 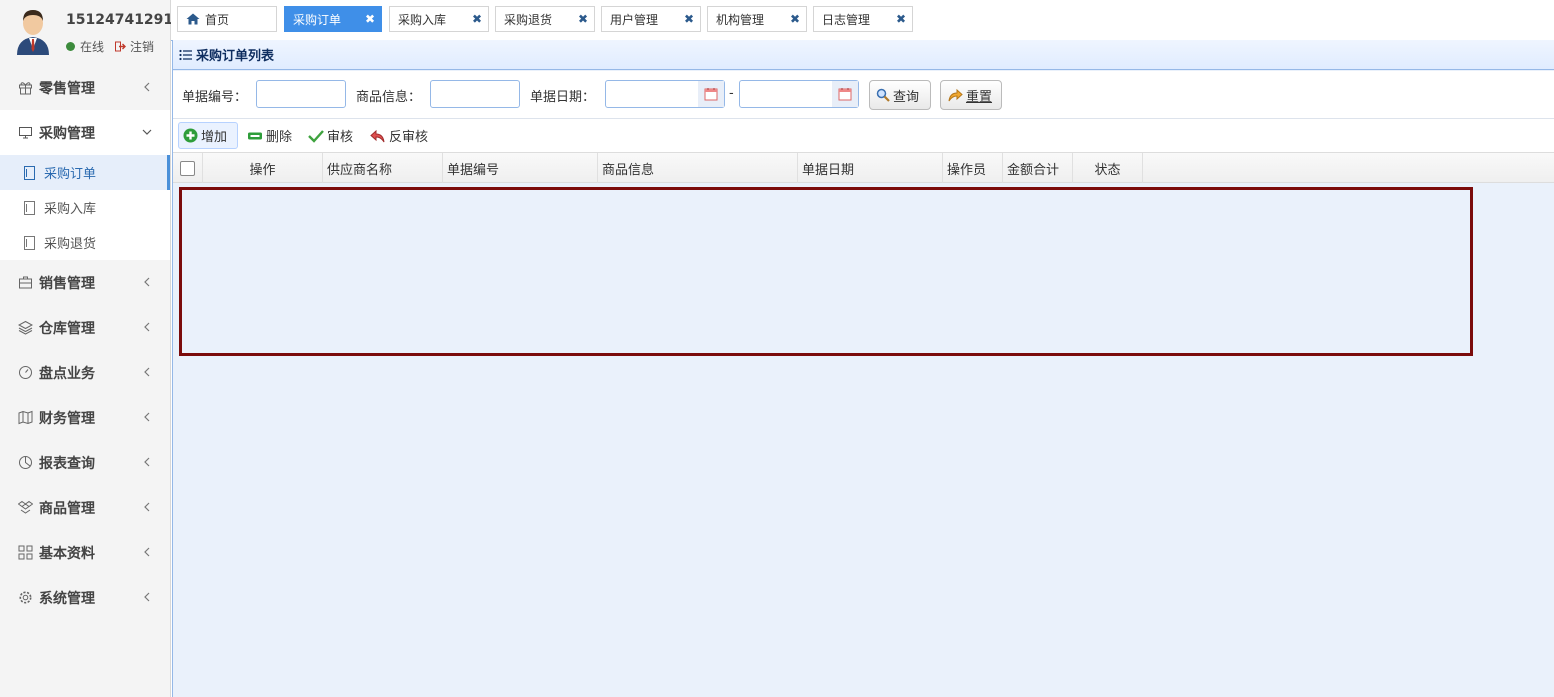 I want to click on date-label: 单据日期：, so click(x=563, y=97).